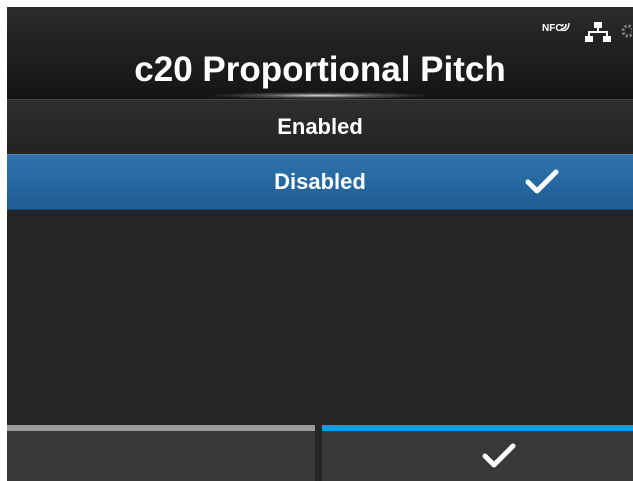 Image resolution: width=633 pixels, height=481 pixels. What do you see at coordinates (477, 453) in the screenshot?
I see `softkey-confirm` at bounding box center [477, 453].